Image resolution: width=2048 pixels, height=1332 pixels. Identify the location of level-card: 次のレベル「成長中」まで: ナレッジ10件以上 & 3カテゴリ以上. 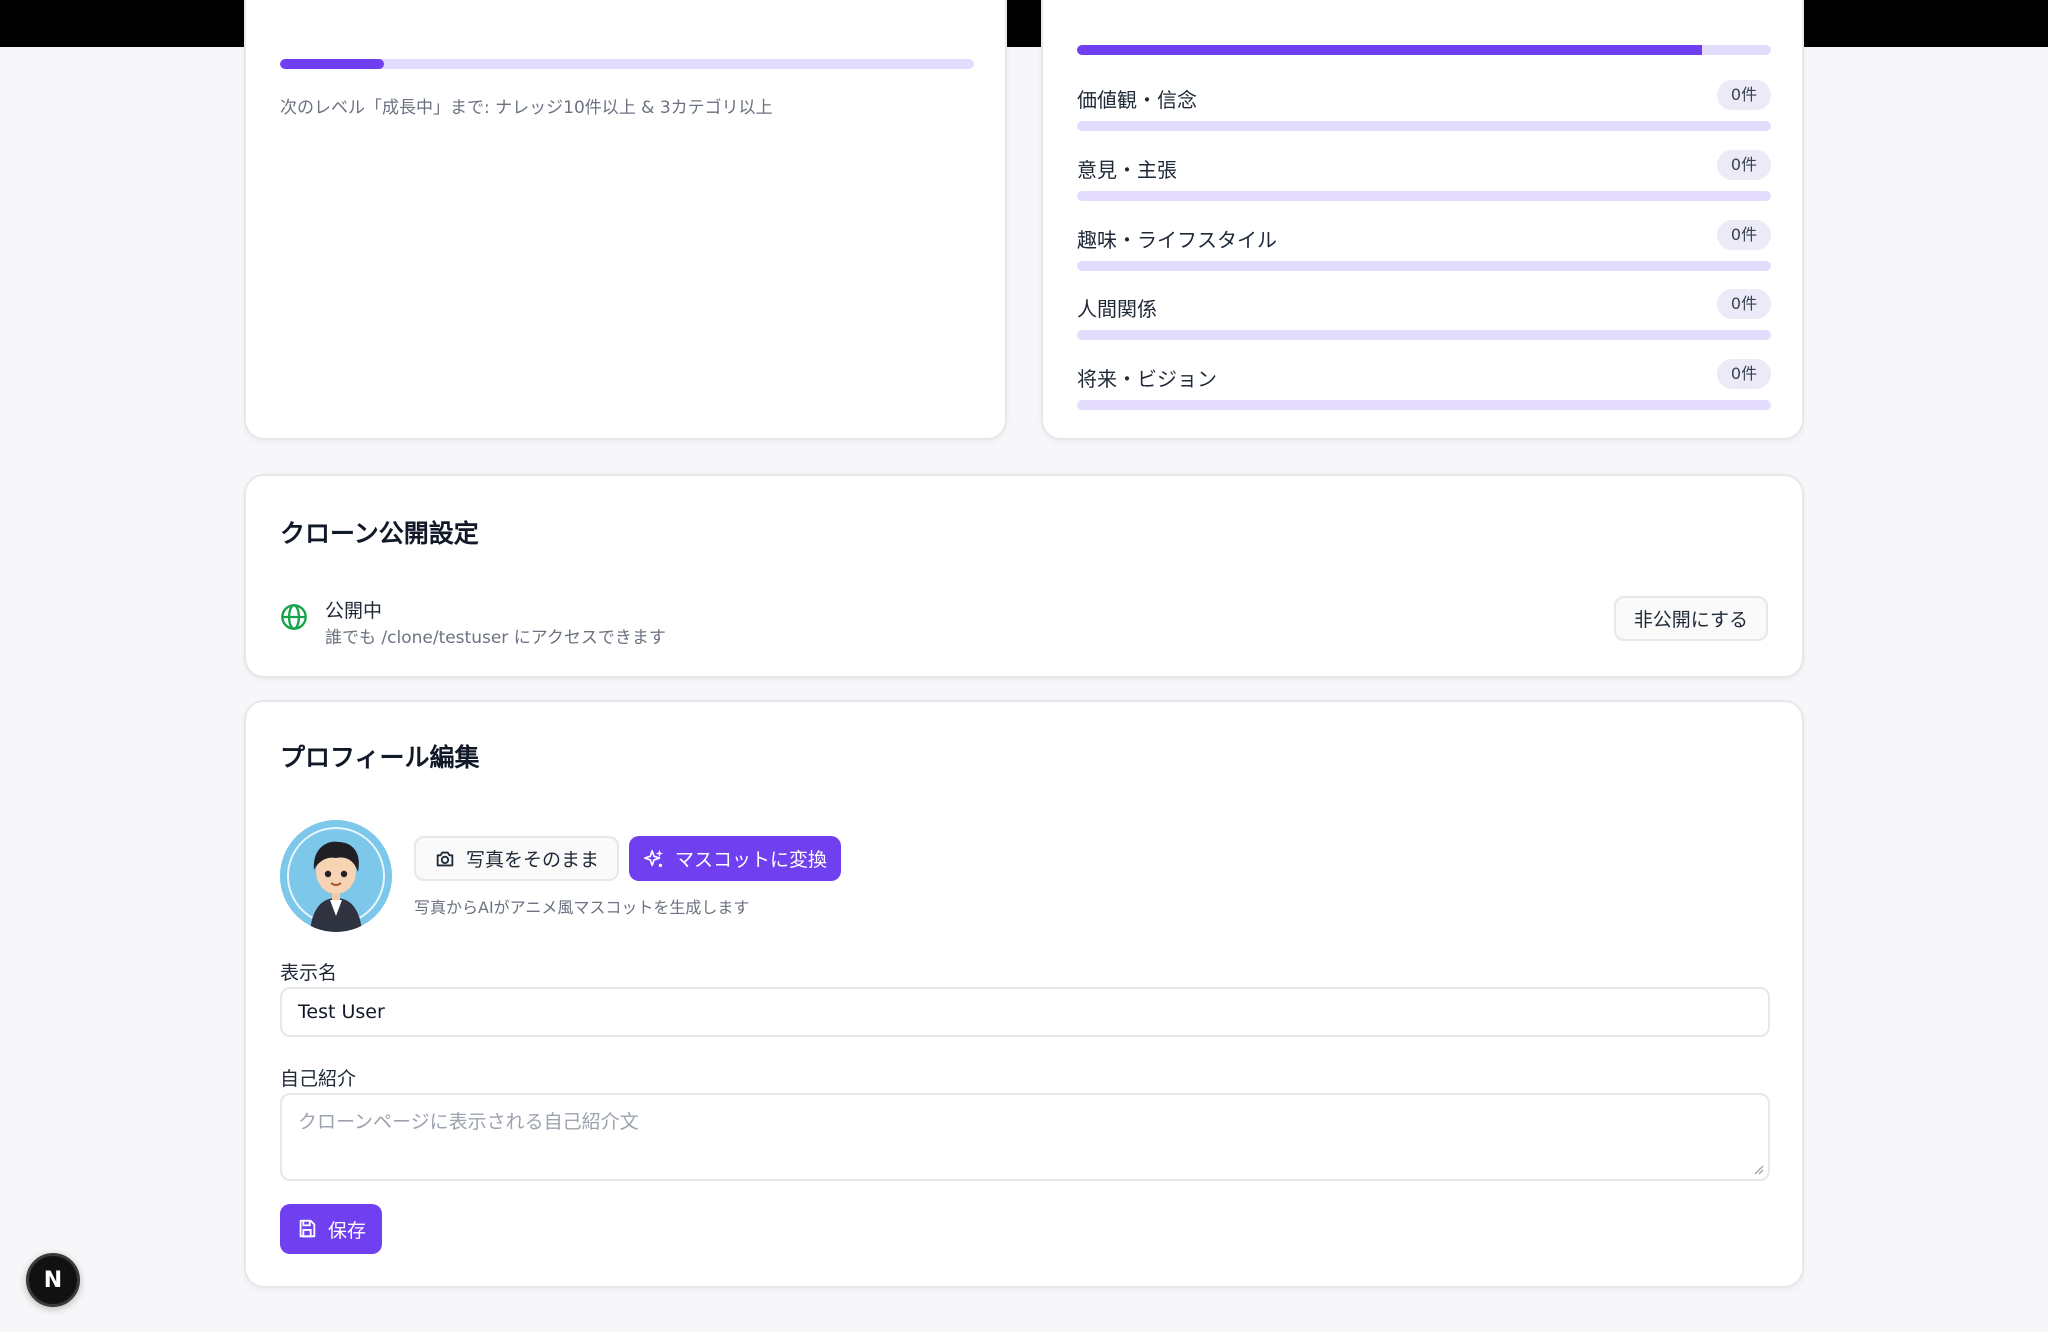
(625, 220).